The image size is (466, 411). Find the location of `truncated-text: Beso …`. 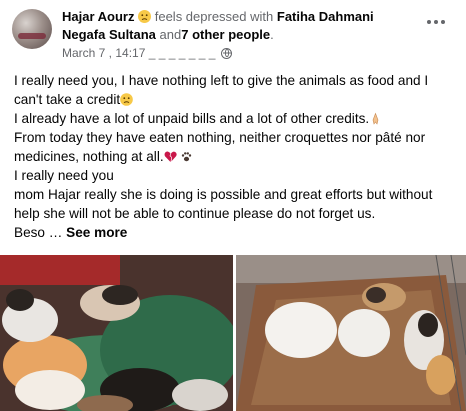

truncated-text: Beso … is located at coordinates (38, 232).